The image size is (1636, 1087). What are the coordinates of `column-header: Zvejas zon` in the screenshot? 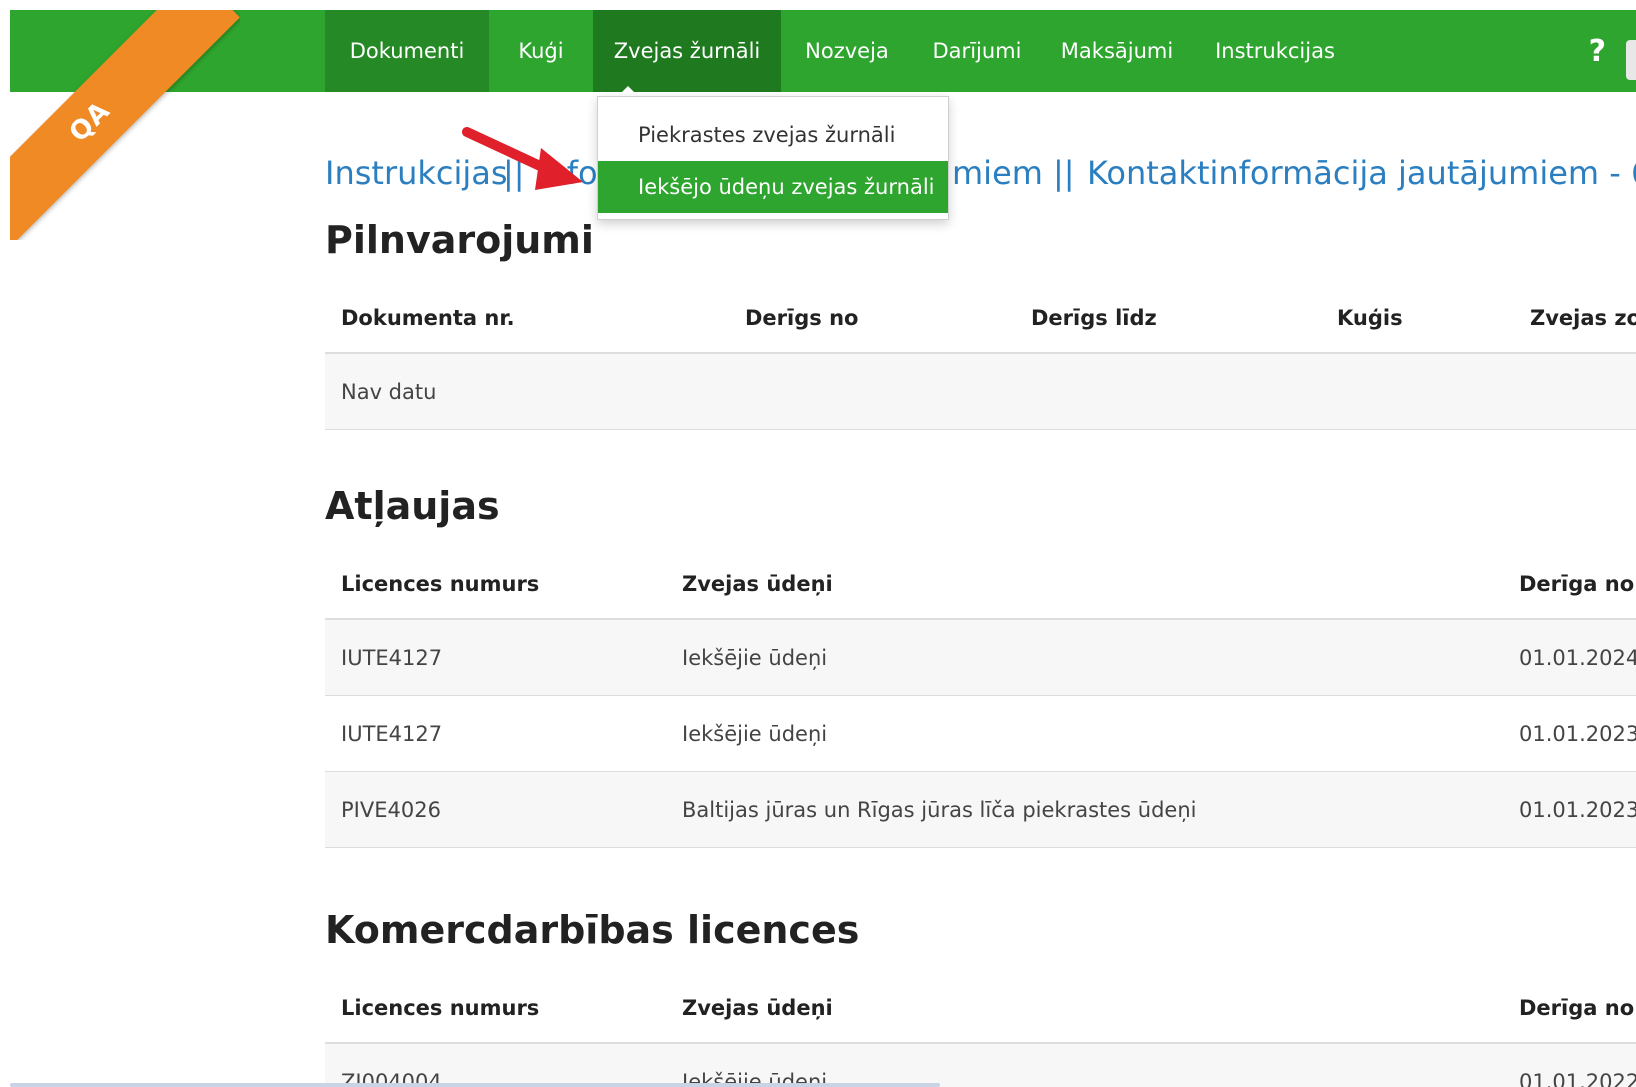 It's located at (1583, 318).